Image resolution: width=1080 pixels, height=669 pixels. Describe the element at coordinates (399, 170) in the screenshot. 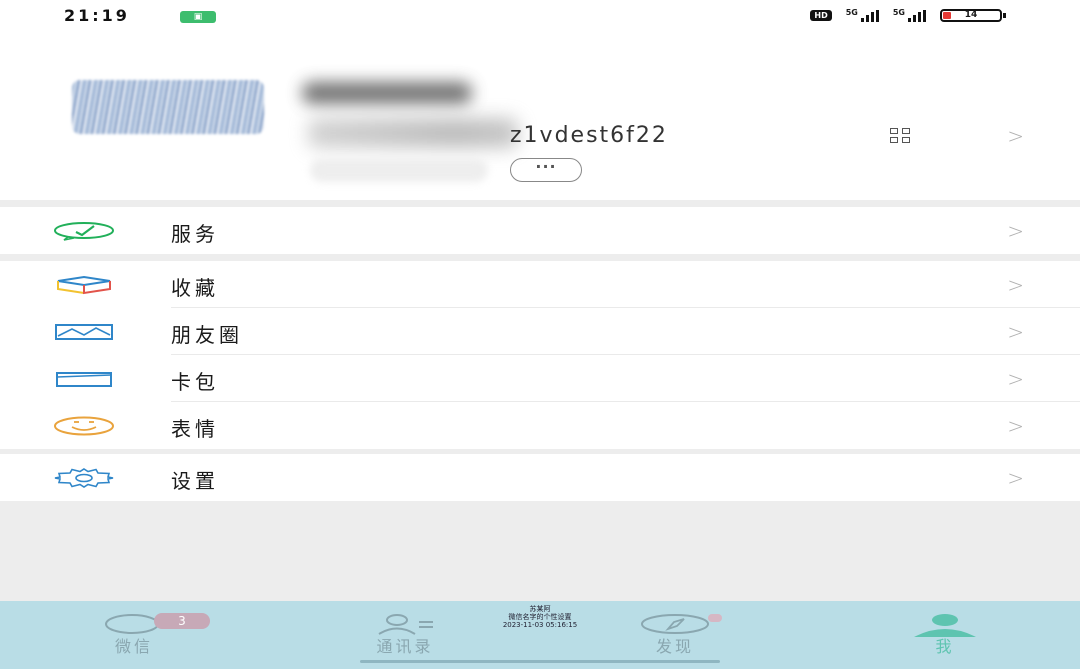

I see `status-button-blurred` at that location.